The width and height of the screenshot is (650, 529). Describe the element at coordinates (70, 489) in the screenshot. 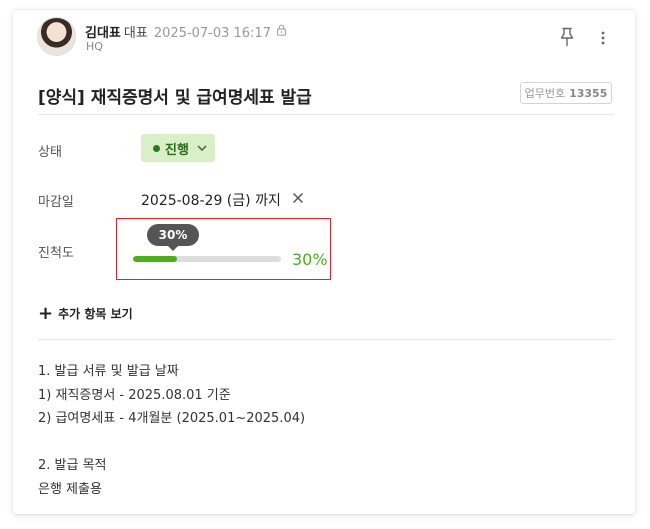

I see `body-line: 은행 제출용` at that location.